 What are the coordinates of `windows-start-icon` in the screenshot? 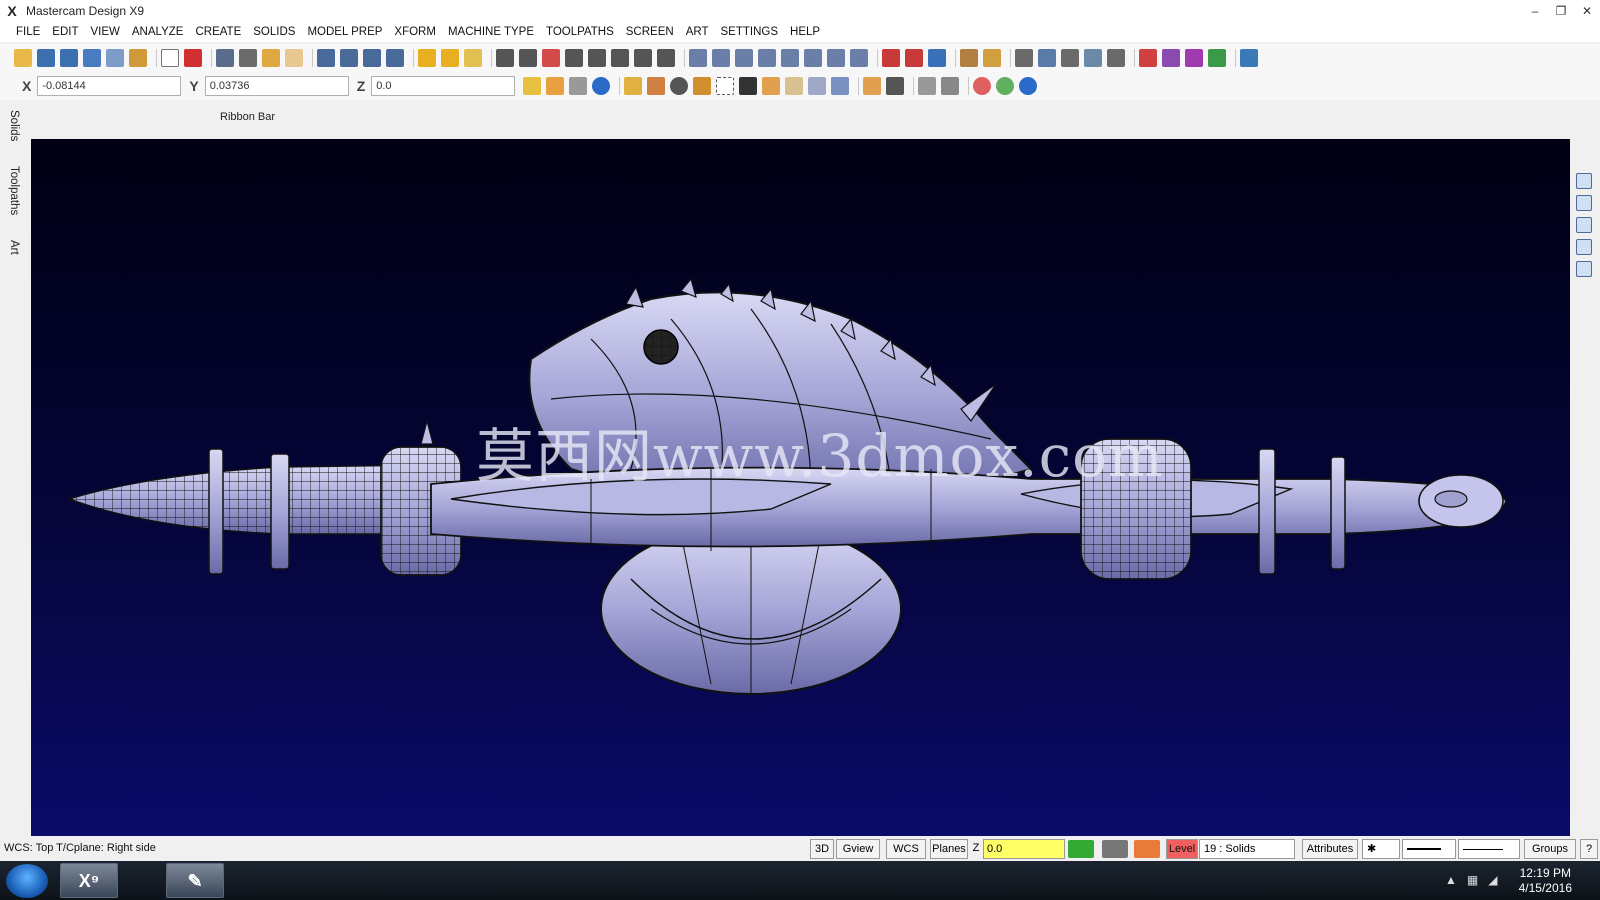 It's located at (27, 881).